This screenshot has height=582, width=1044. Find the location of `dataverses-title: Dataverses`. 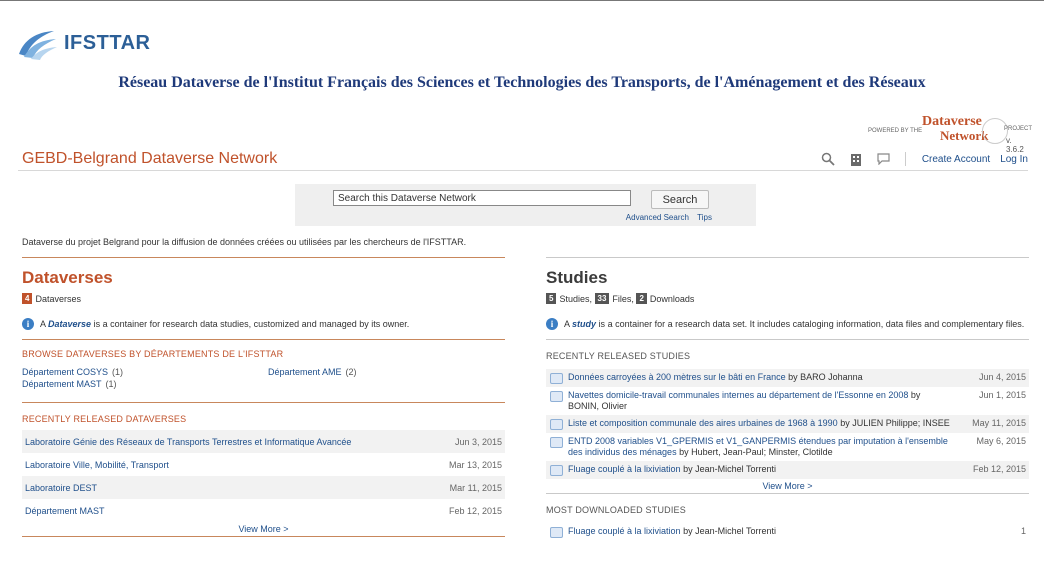

dataverses-title: Dataverses is located at coordinates (67, 277).